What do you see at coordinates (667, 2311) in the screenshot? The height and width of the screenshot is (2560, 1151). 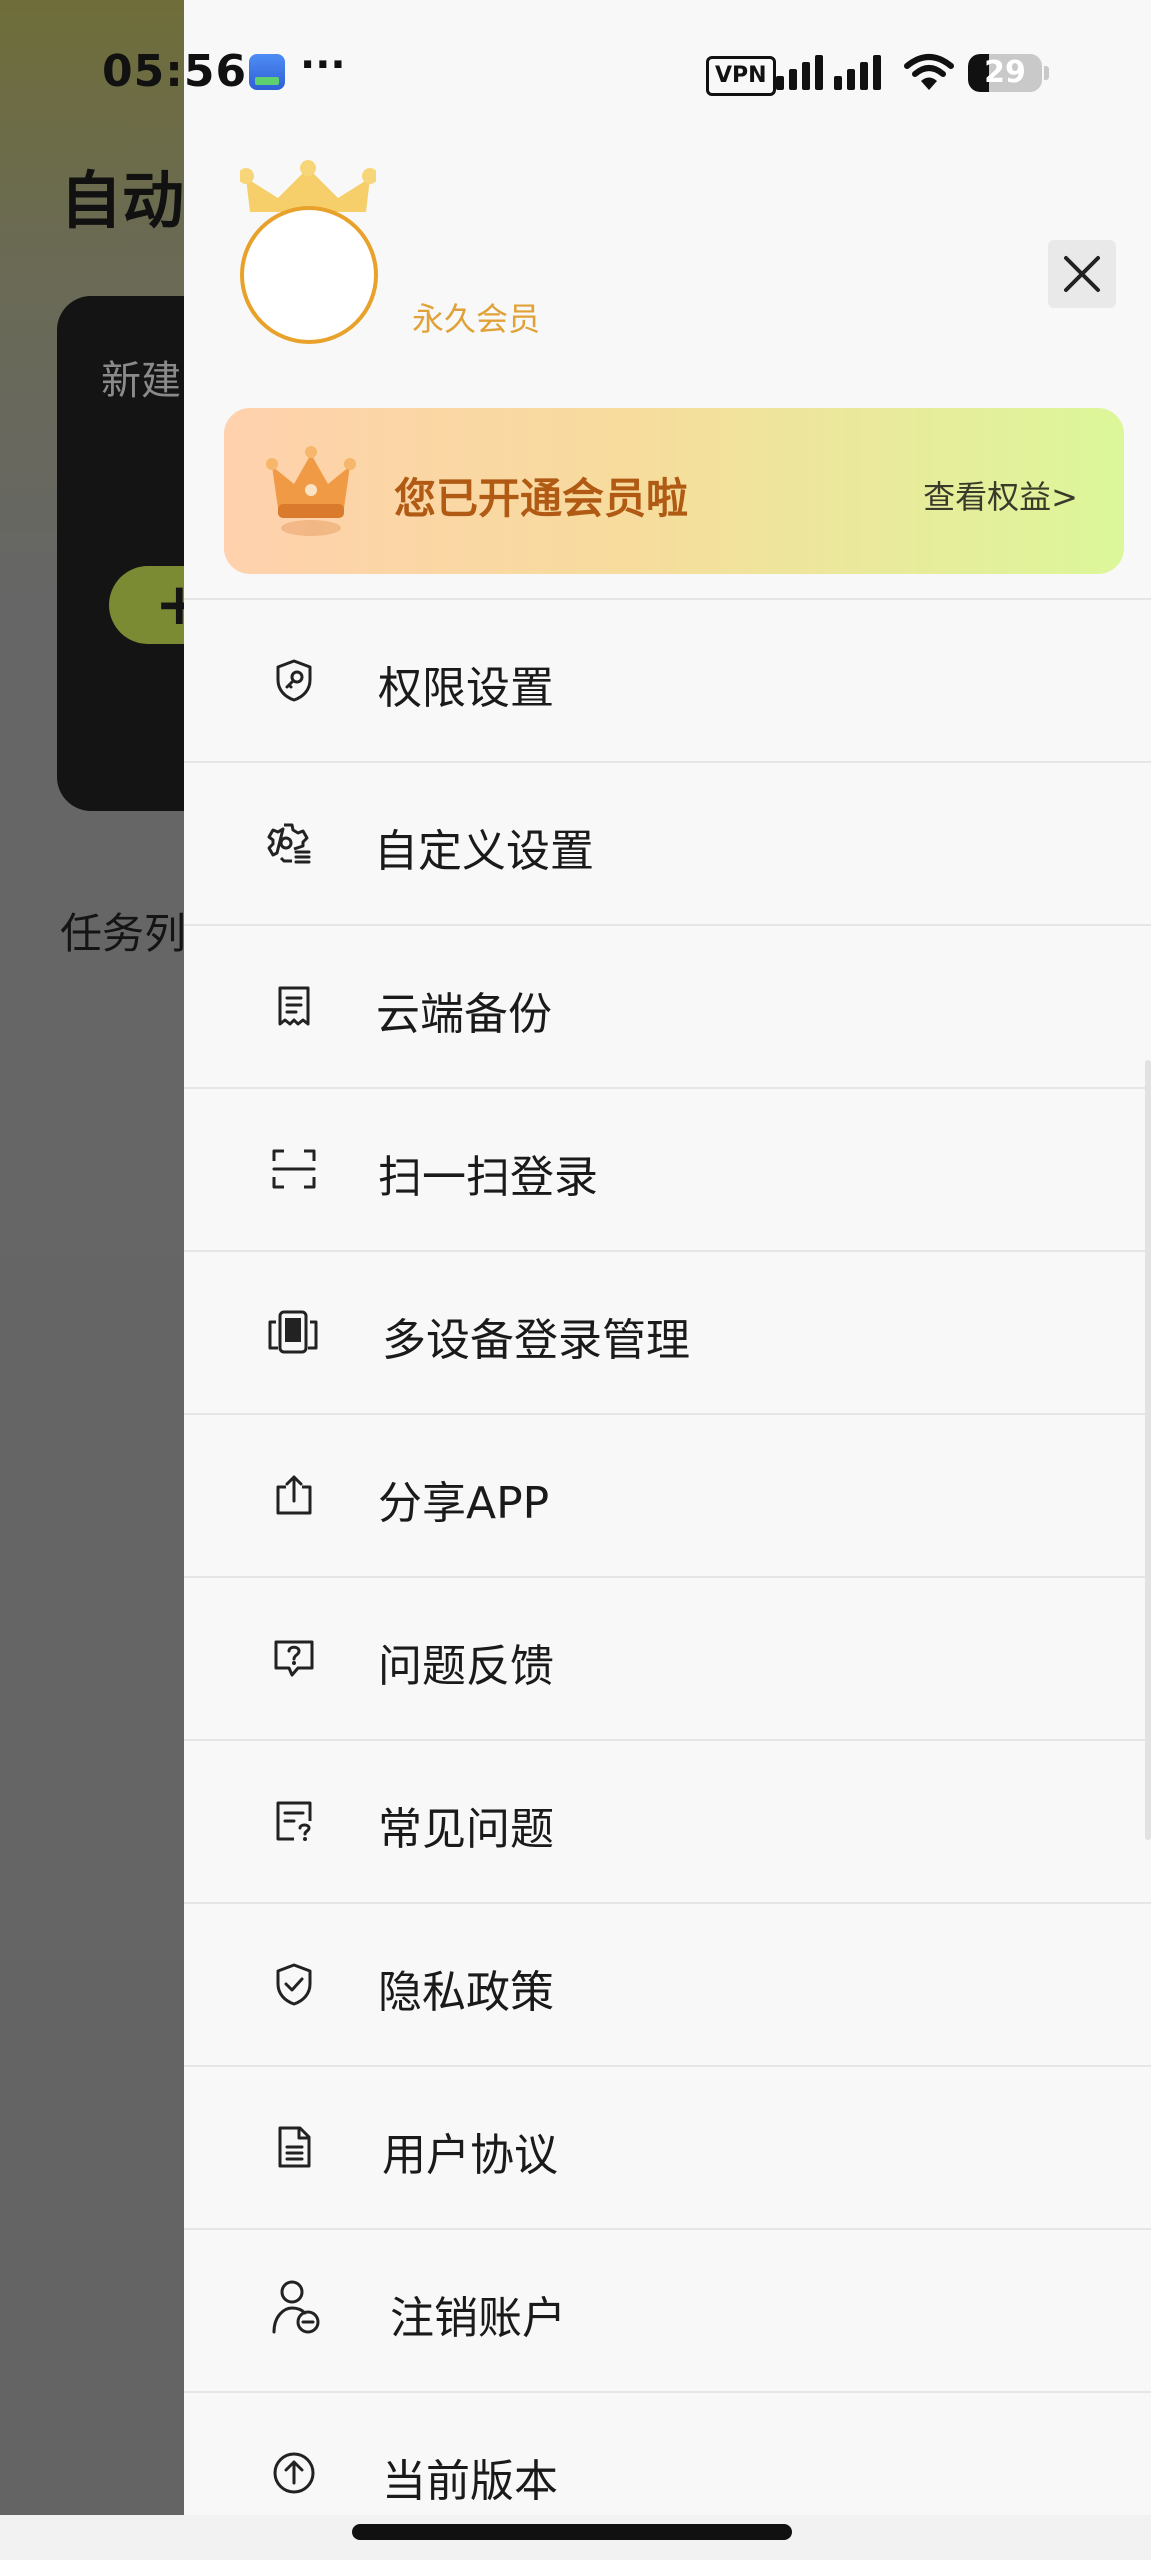 I see `menu-item-delete-account: 注销账户` at bounding box center [667, 2311].